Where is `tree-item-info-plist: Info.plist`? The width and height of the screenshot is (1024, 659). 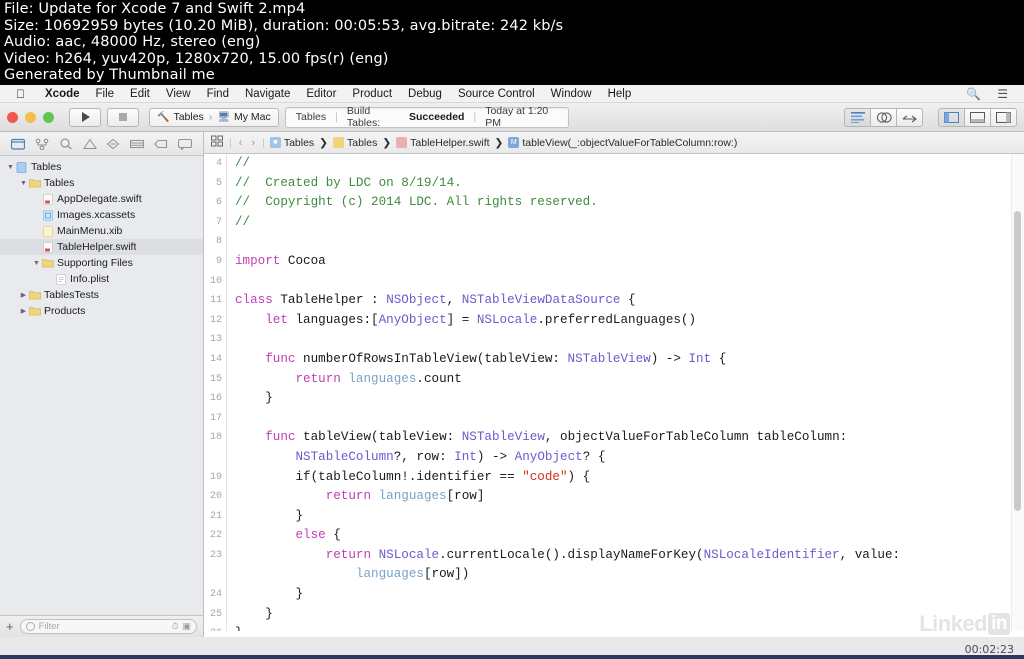
tree-item-info-plist: Info.plist is located at coordinates (101, 279).